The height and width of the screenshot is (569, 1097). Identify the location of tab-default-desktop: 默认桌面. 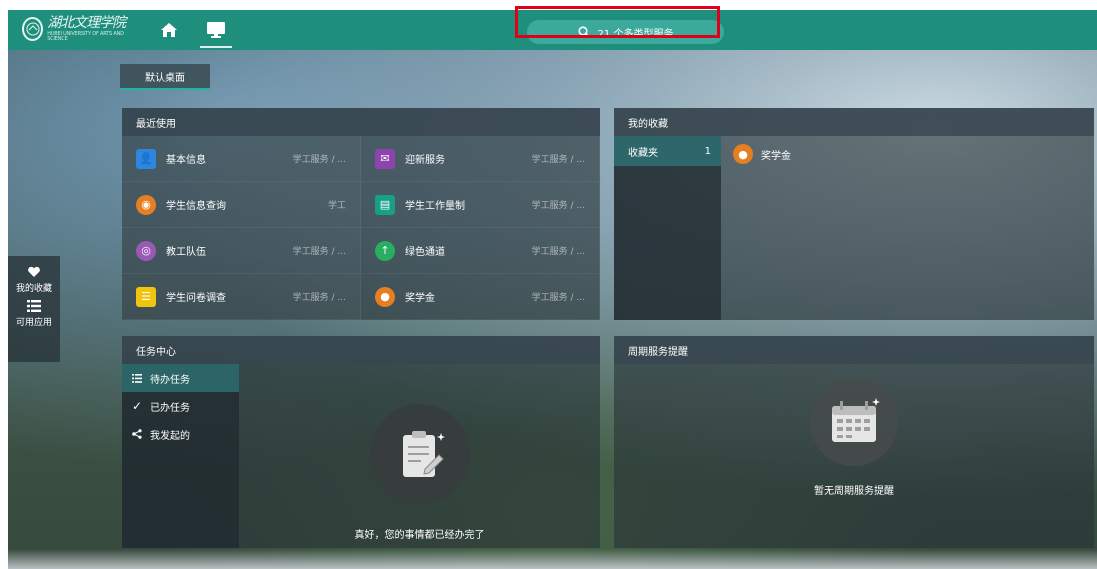
(165, 77).